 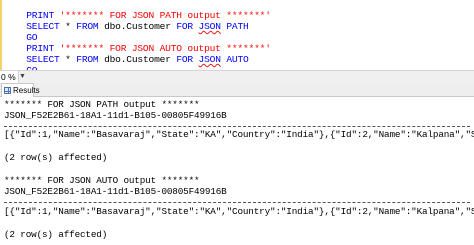 I want to click on code-line-2: SELECT * FROM dbo.Customer FOR JSON PATH, so click(x=126, y=22).